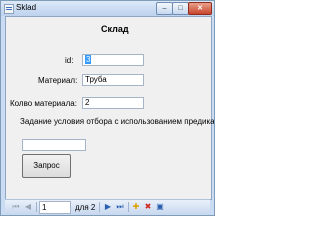  Describe the element at coordinates (164, 8) in the screenshot. I see `minimize-button: –` at that location.